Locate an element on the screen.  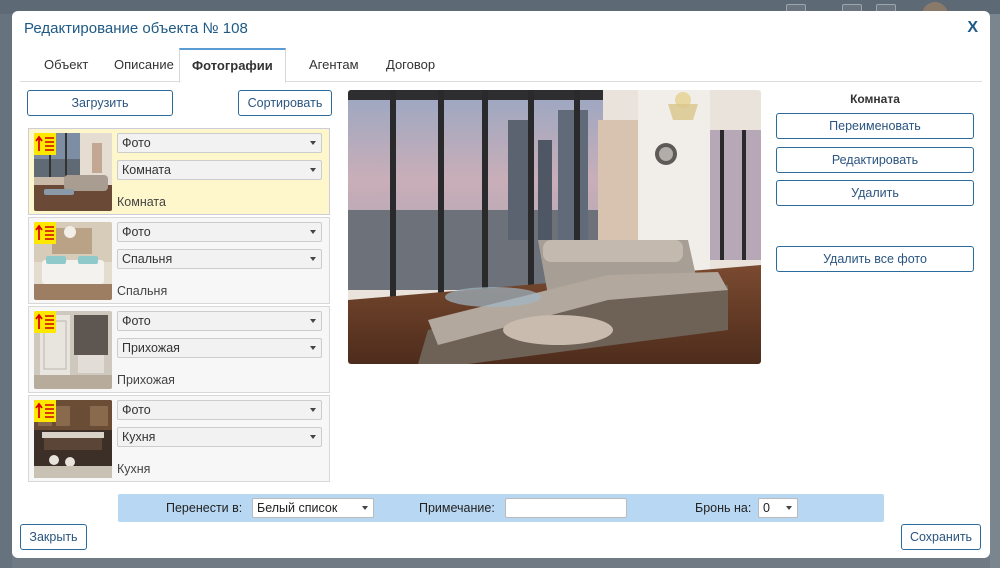
background-right-panel is located at coordinates (995, 291).